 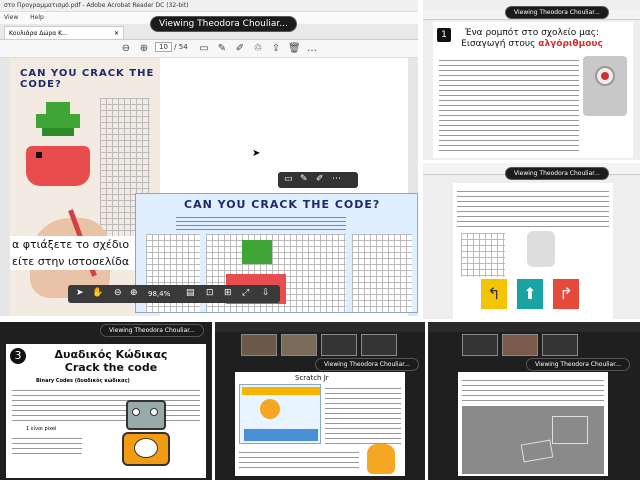 I want to click on page-total: / 54, so click(x=181, y=47).